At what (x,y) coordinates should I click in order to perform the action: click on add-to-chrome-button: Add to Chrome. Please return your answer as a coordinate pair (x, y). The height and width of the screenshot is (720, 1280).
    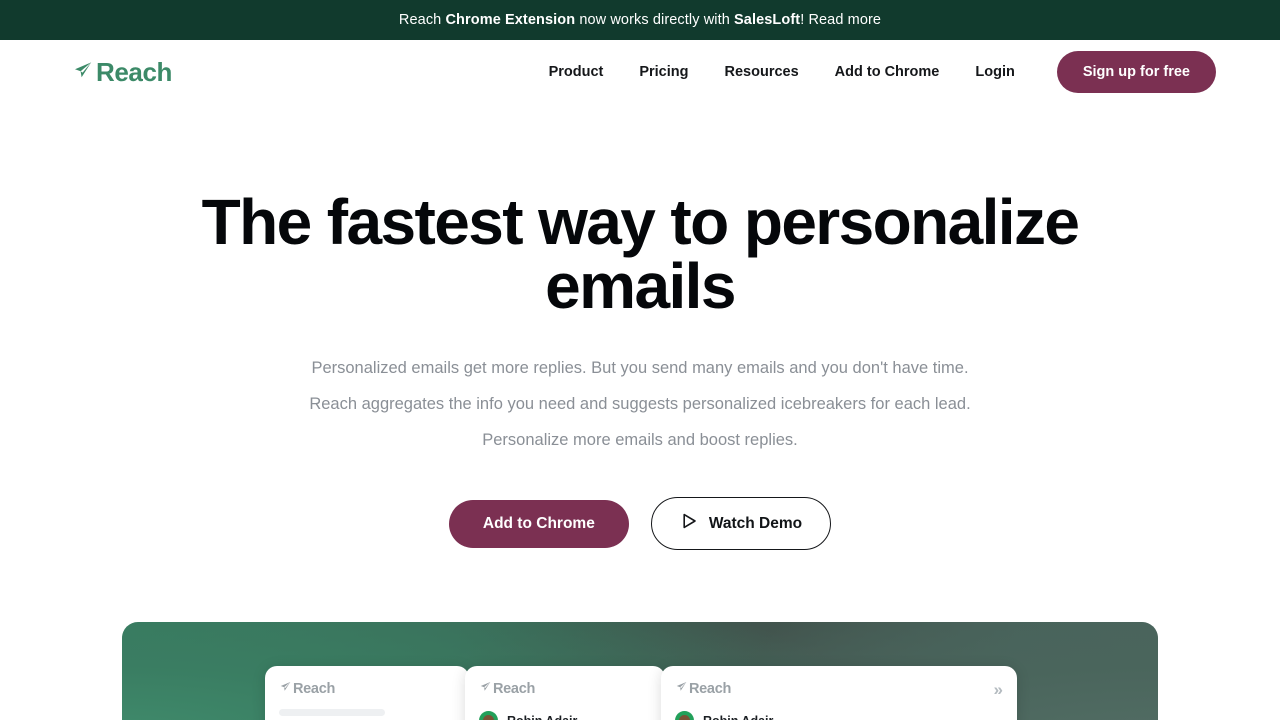
    Looking at the image, I should click on (538, 523).